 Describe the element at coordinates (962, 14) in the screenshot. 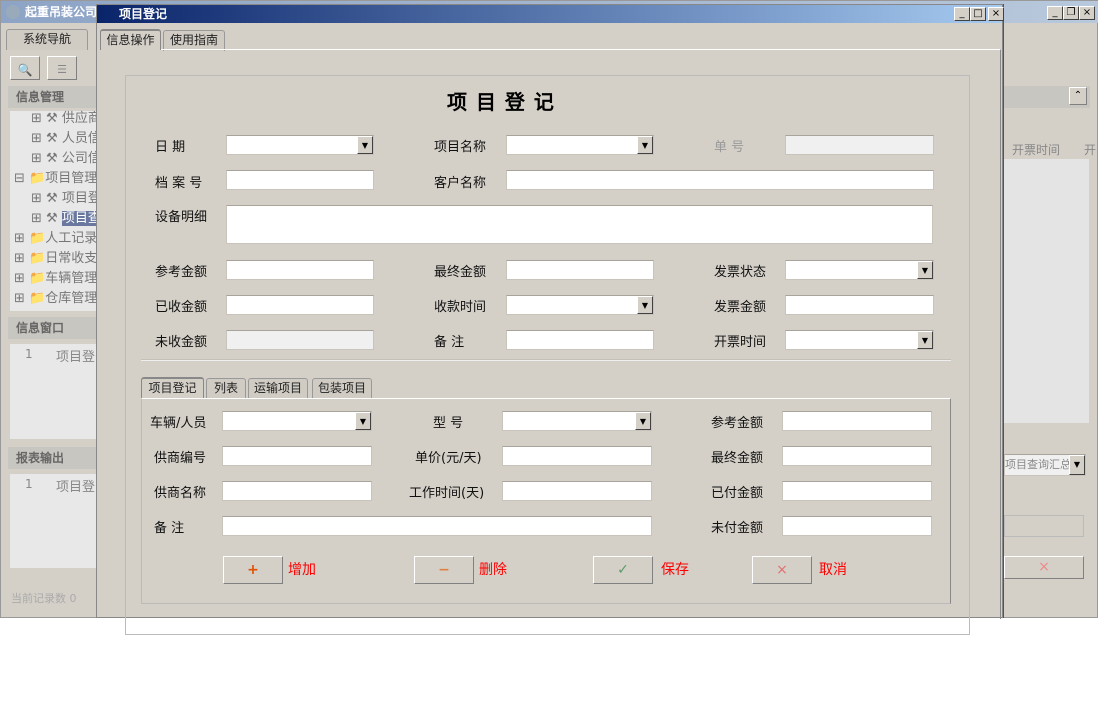

I see `minimize-button: _` at that location.